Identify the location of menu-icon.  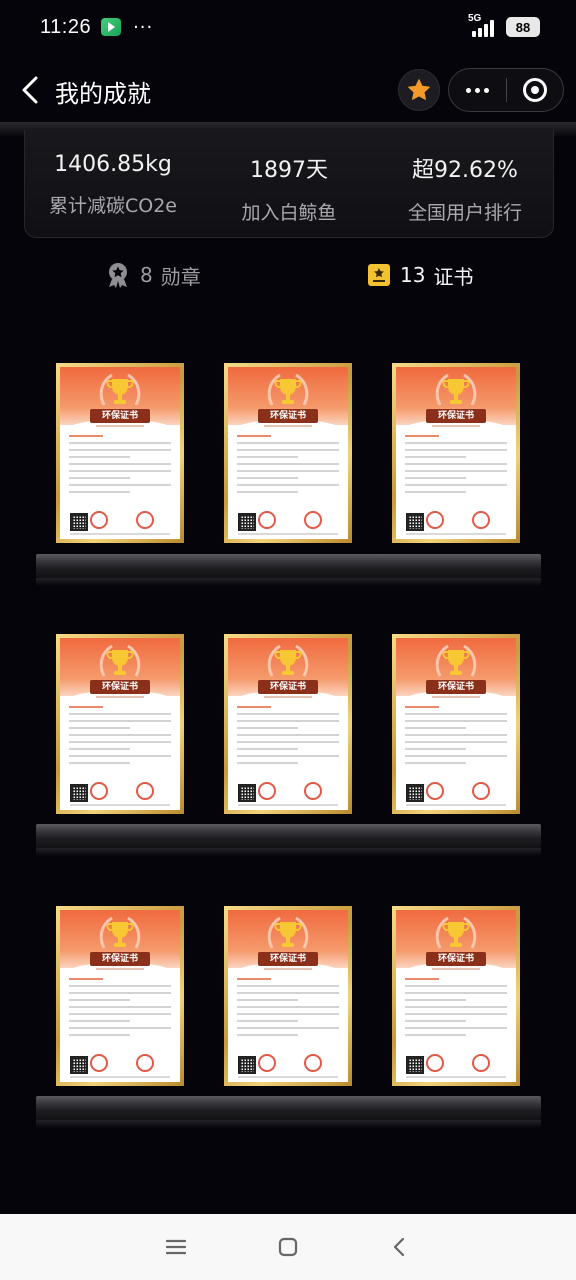
(176, 1247).